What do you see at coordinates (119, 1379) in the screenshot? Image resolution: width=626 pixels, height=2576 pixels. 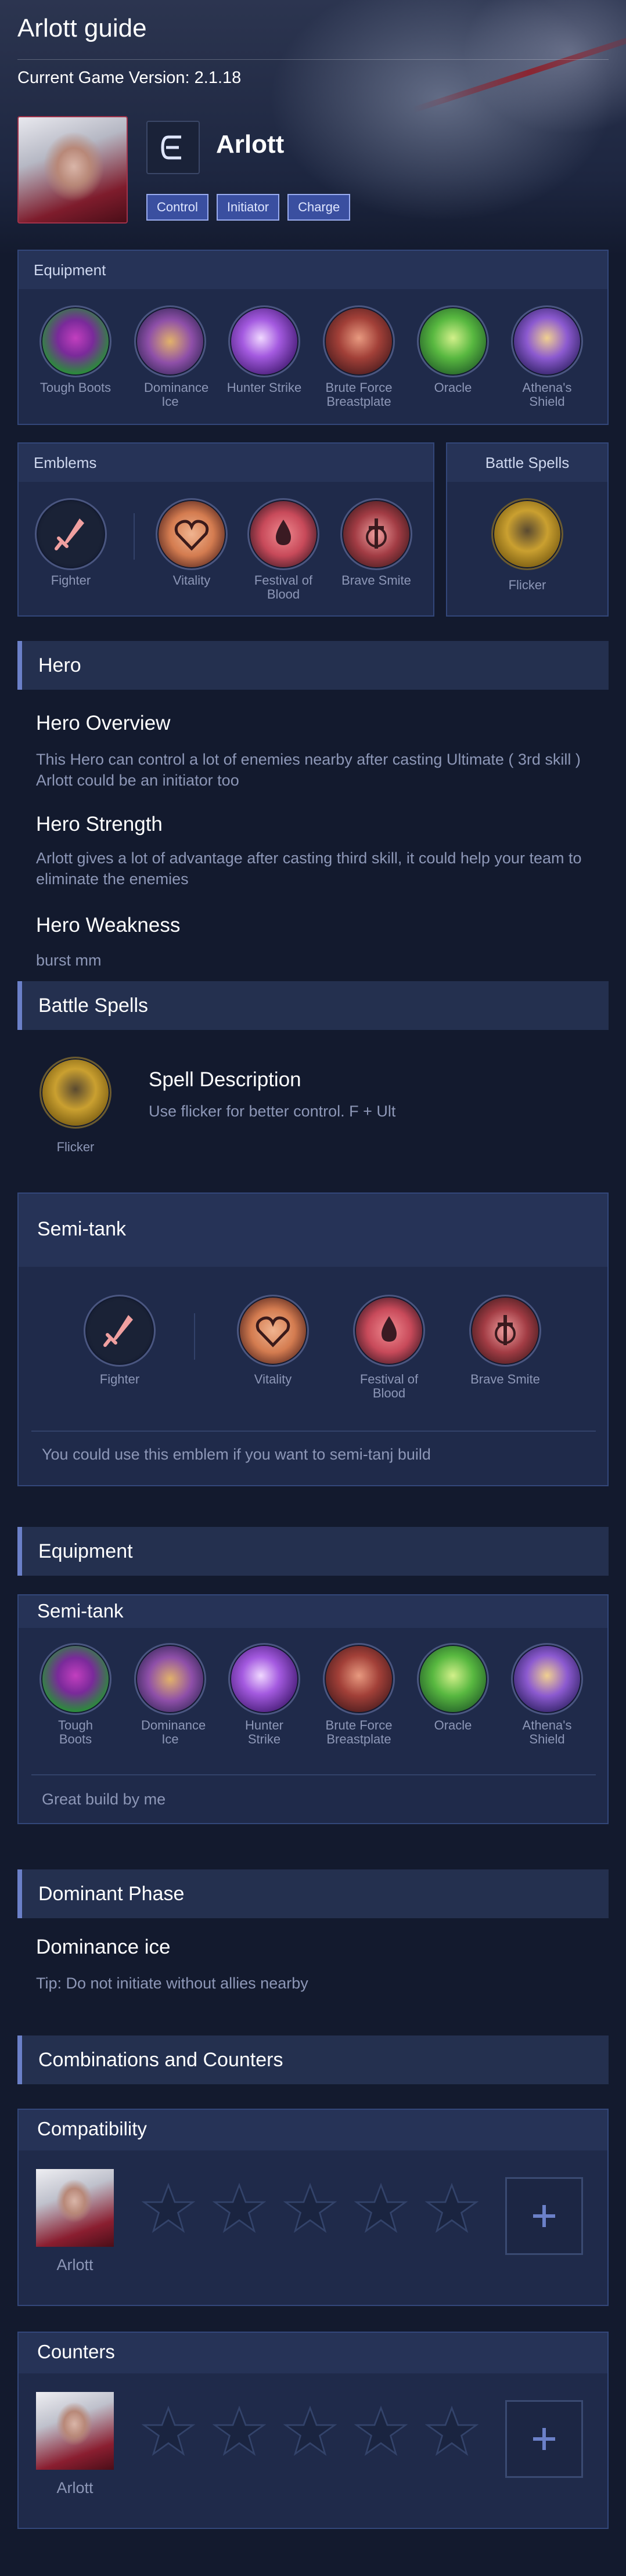 I see `emblem-label: Fighter` at bounding box center [119, 1379].